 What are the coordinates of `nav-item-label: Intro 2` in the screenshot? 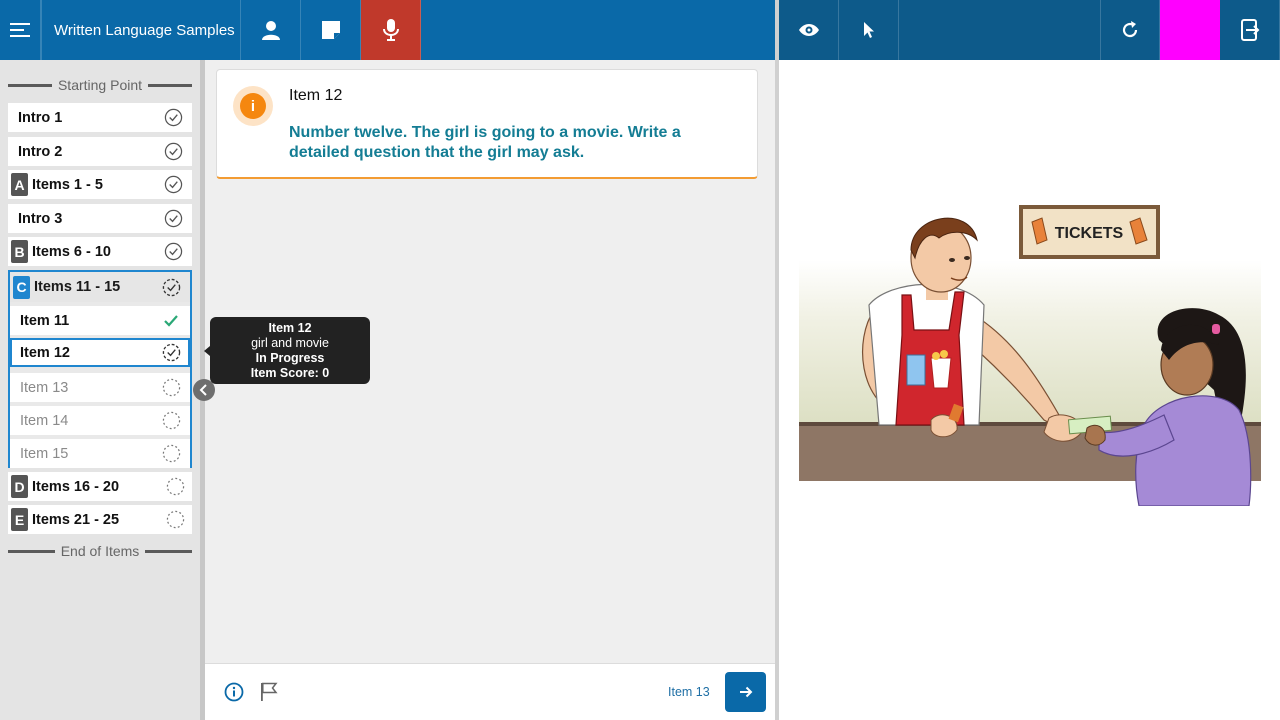 It's located at (40, 151).